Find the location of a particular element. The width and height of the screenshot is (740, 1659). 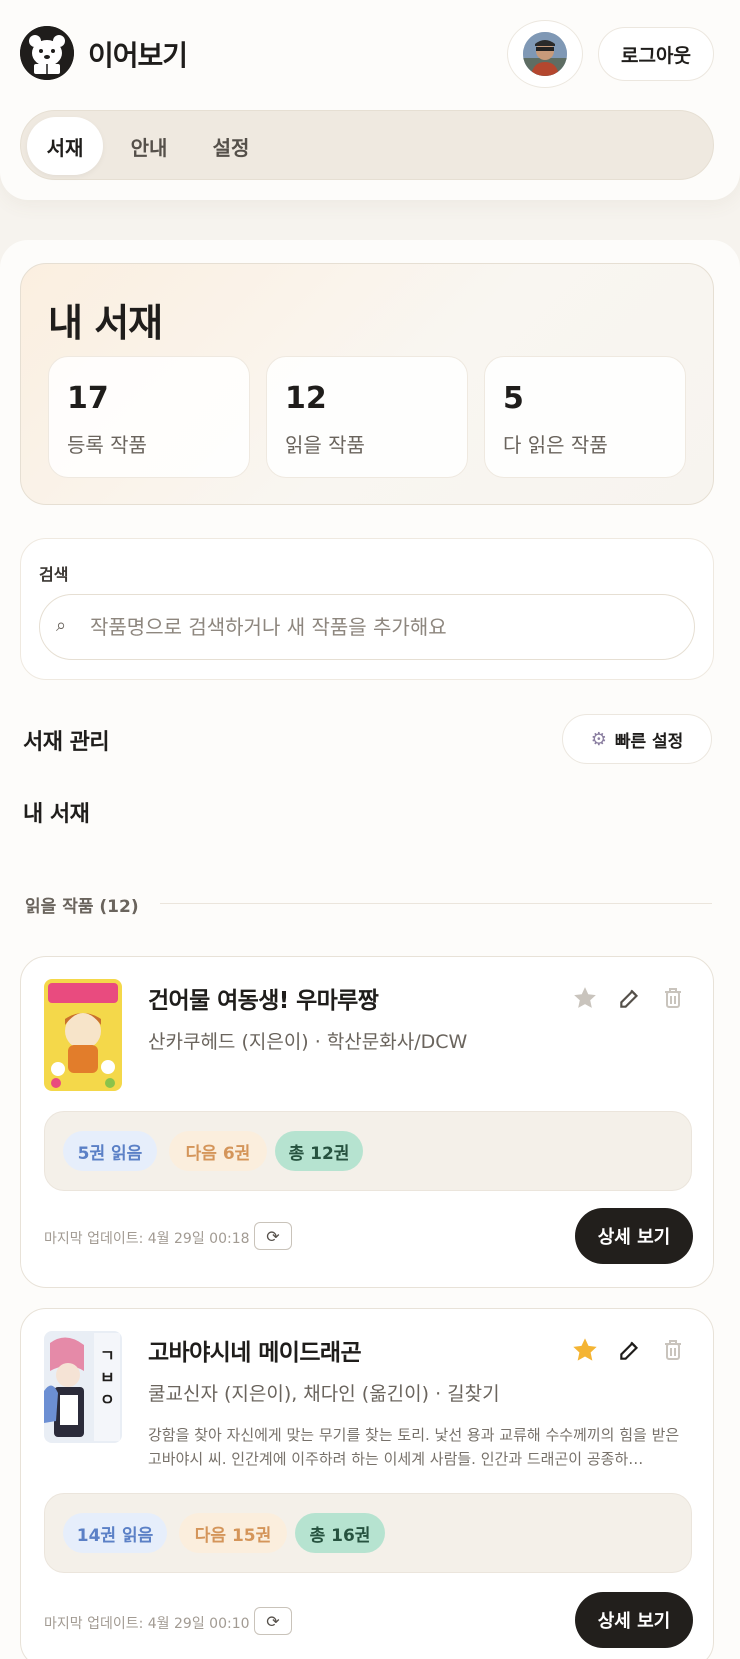

search-card: 검색 ⌕ is located at coordinates (367, 609).